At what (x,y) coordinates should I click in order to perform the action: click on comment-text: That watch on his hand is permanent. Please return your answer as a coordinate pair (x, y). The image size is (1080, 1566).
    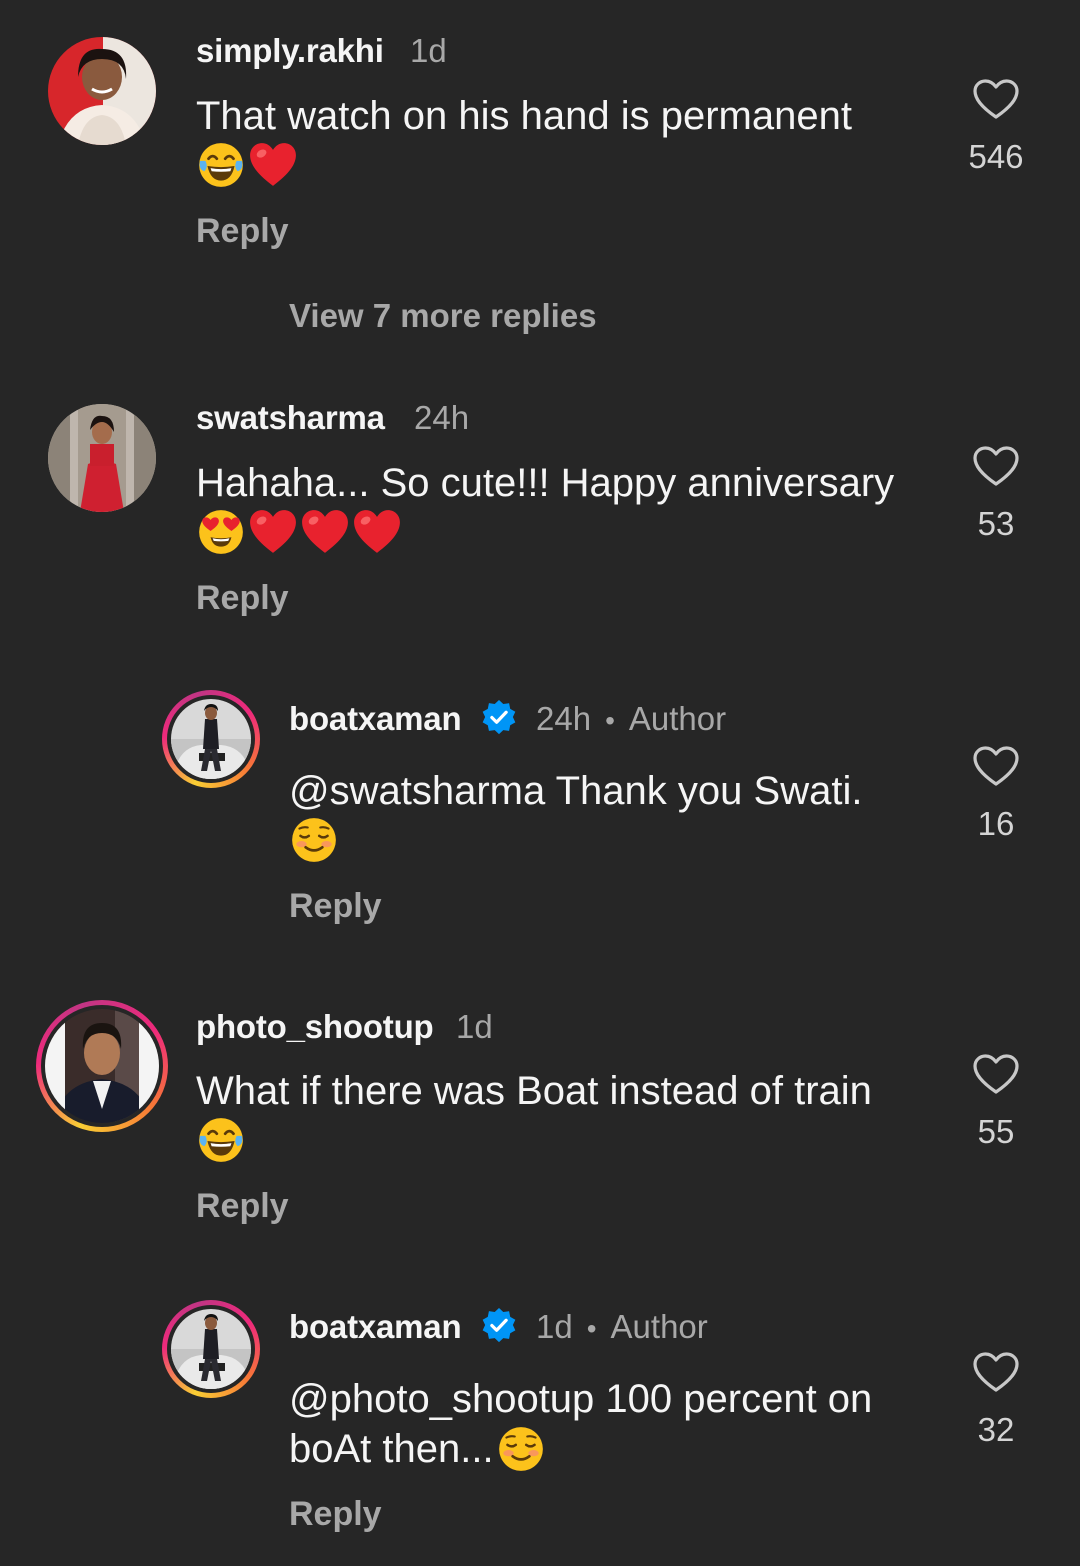
    Looking at the image, I should click on (524, 116).